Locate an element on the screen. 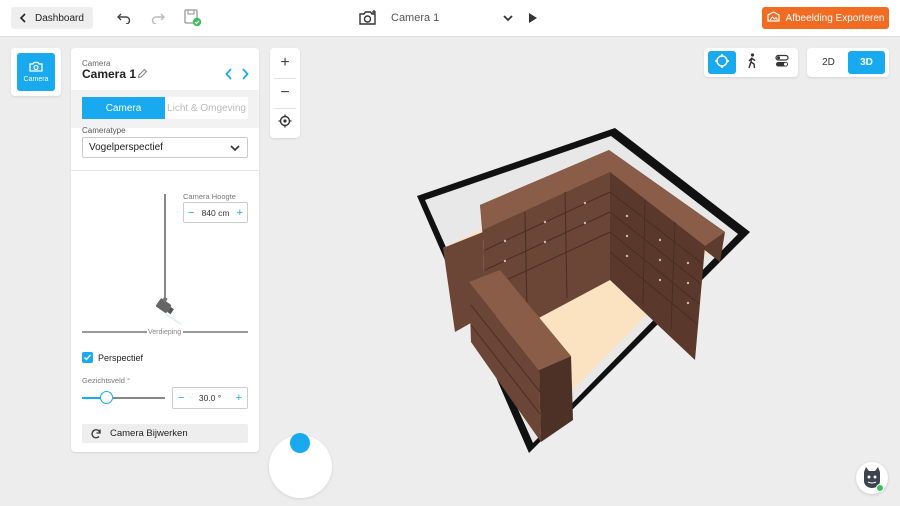  perspective-checkbox: Perspectief is located at coordinates (112, 357).